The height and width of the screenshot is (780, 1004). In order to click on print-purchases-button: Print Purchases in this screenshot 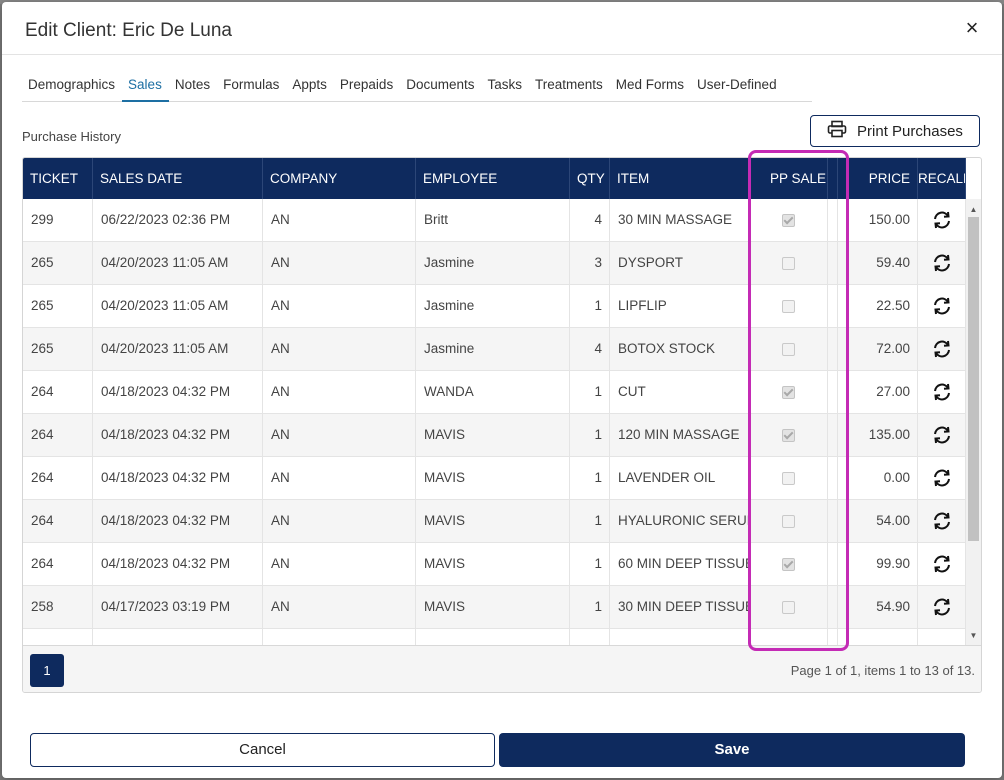, I will do `click(895, 131)`.